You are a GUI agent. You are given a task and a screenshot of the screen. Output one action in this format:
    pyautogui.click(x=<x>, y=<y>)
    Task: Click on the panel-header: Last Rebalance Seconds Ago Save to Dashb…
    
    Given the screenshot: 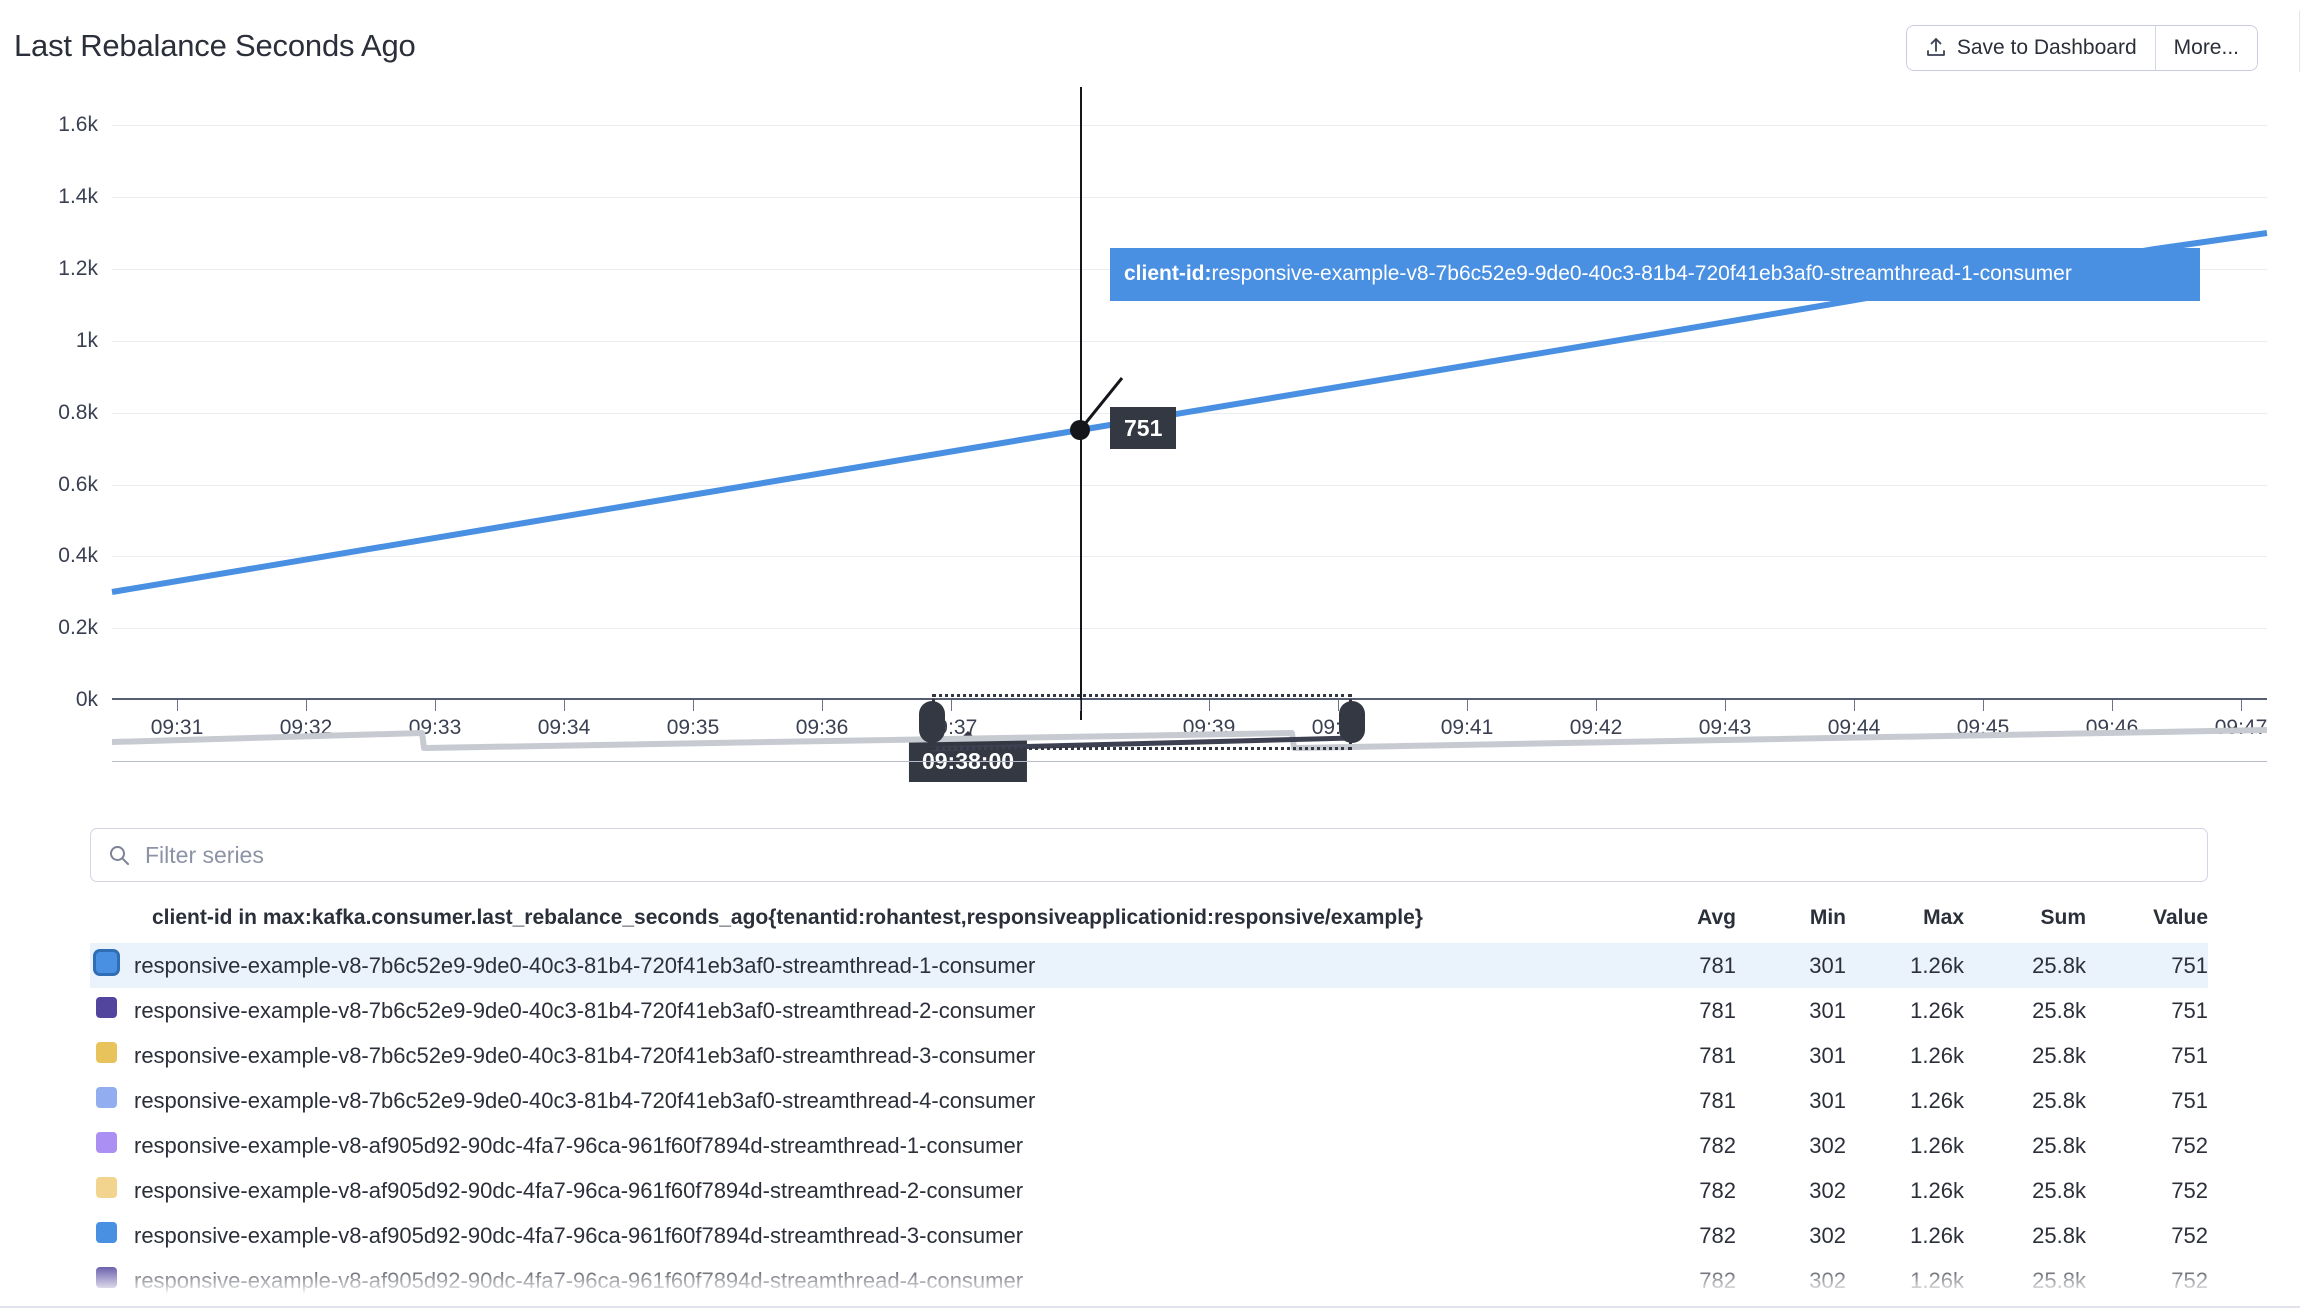 What is the action you would take?
    pyautogui.click(x=1150, y=40)
    